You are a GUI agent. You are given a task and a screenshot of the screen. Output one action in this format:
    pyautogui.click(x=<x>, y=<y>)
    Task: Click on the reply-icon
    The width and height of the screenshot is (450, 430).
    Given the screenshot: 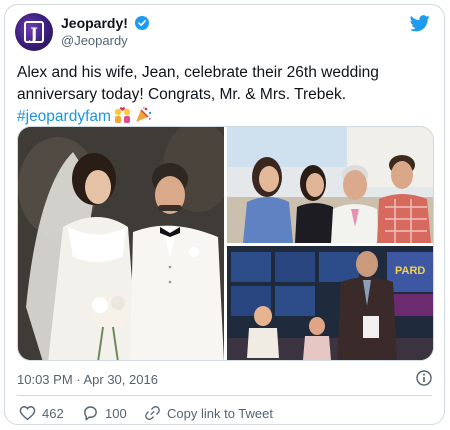 What is the action you would take?
    pyautogui.click(x=90, y=413)
    